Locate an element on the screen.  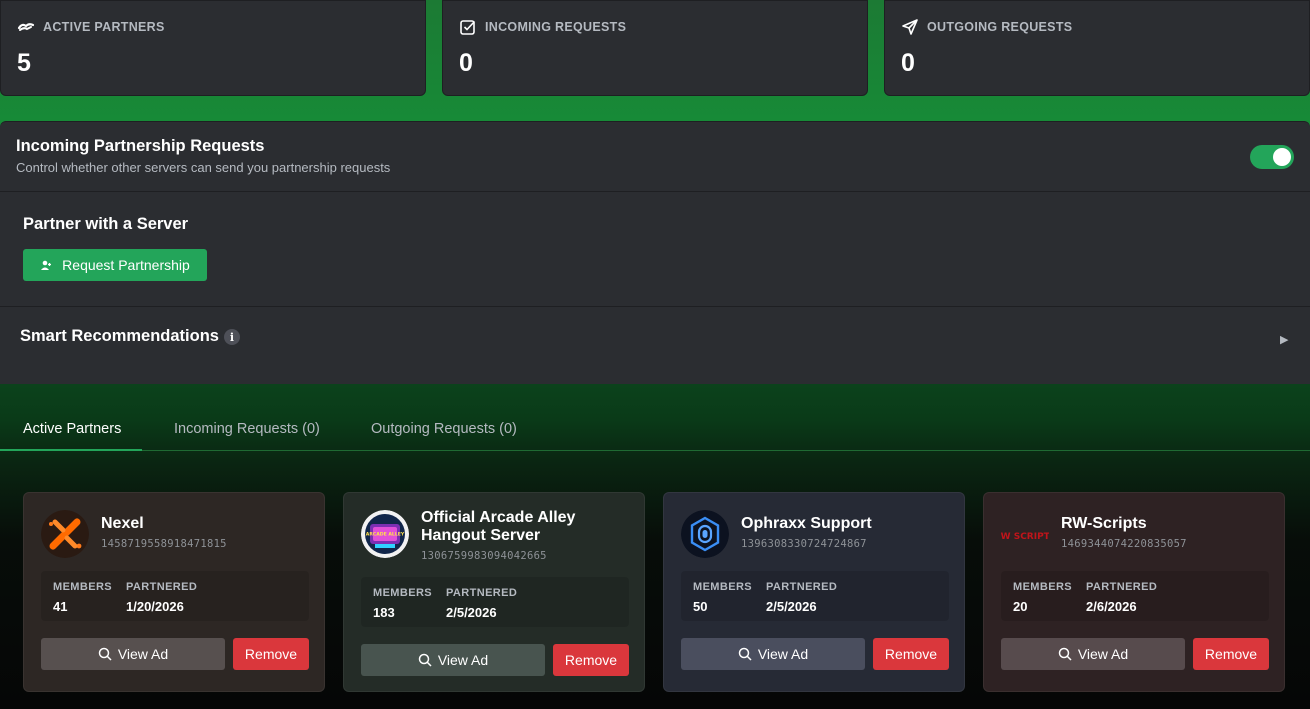
stat-value: 5 is located at coordinates (24, 63).